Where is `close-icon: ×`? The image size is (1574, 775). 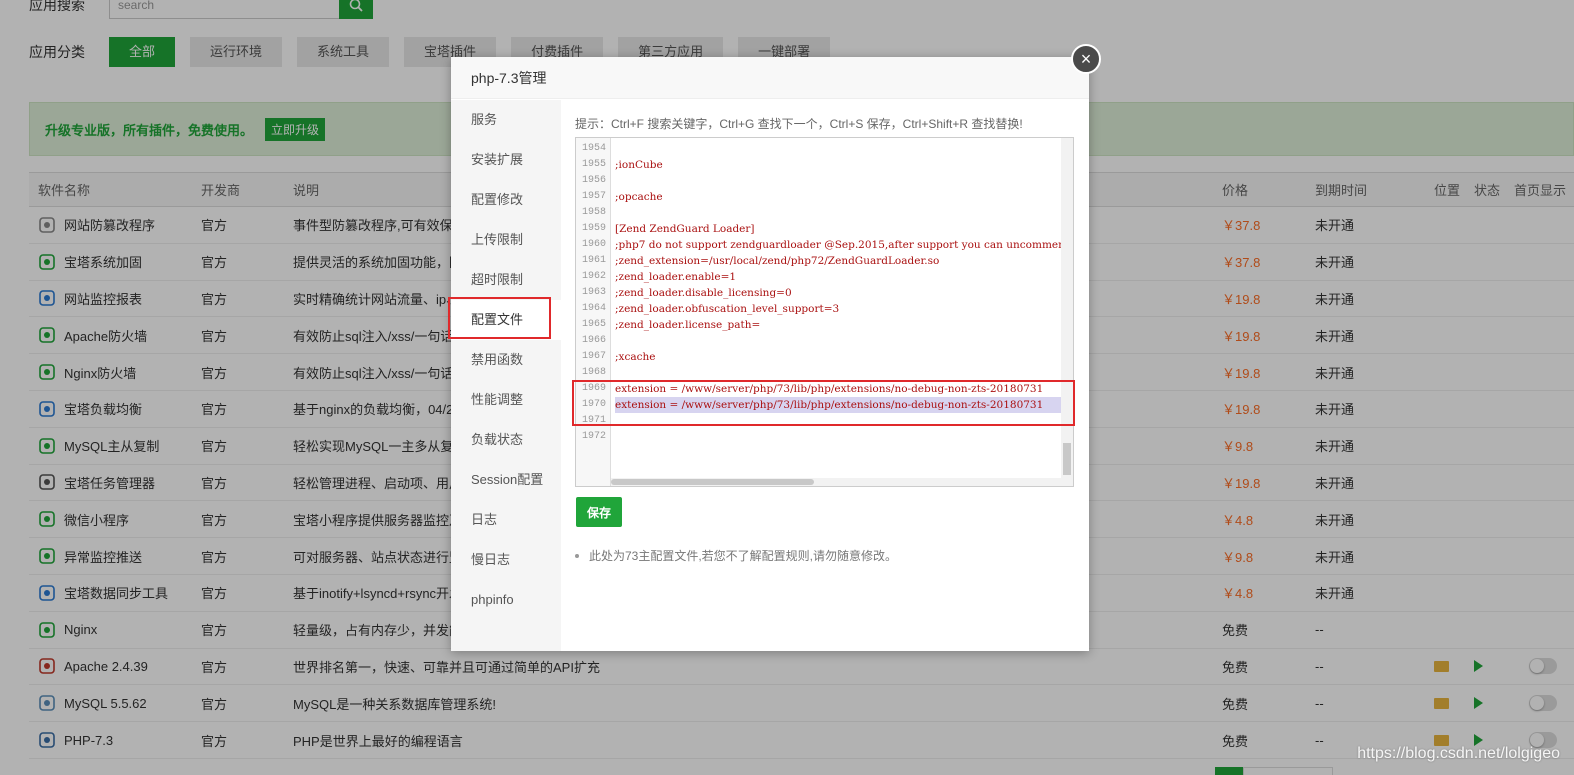 close-icon: × is located at coordinates (1086, 59).